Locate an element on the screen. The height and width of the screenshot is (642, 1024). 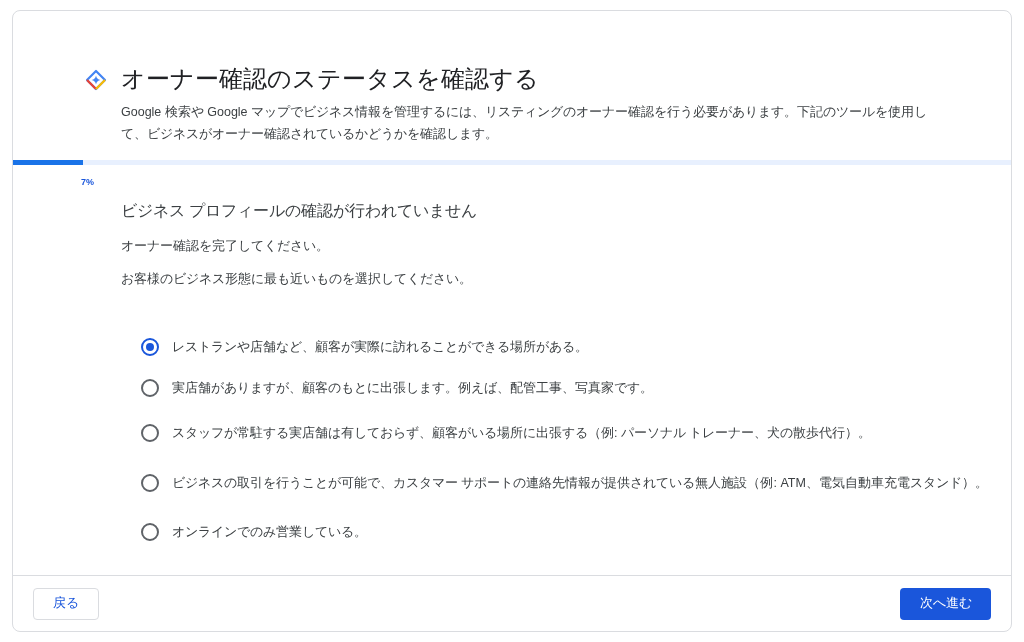
page-title: オーナー確認のステータスを確認する is located at coordinates (330, 79).